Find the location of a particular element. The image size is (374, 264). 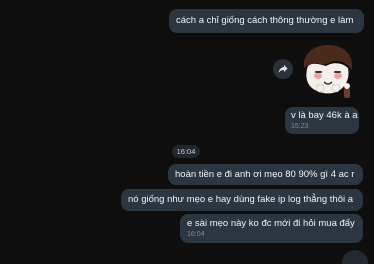

message-text: v là bay 46k à a is located at coordinates (324, 115).